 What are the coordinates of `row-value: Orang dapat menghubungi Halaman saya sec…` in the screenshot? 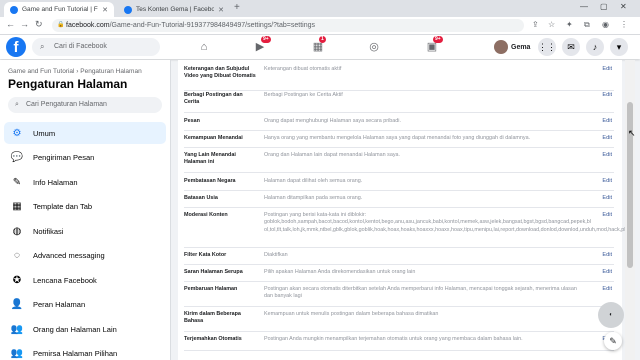 It's located at (332, 121).